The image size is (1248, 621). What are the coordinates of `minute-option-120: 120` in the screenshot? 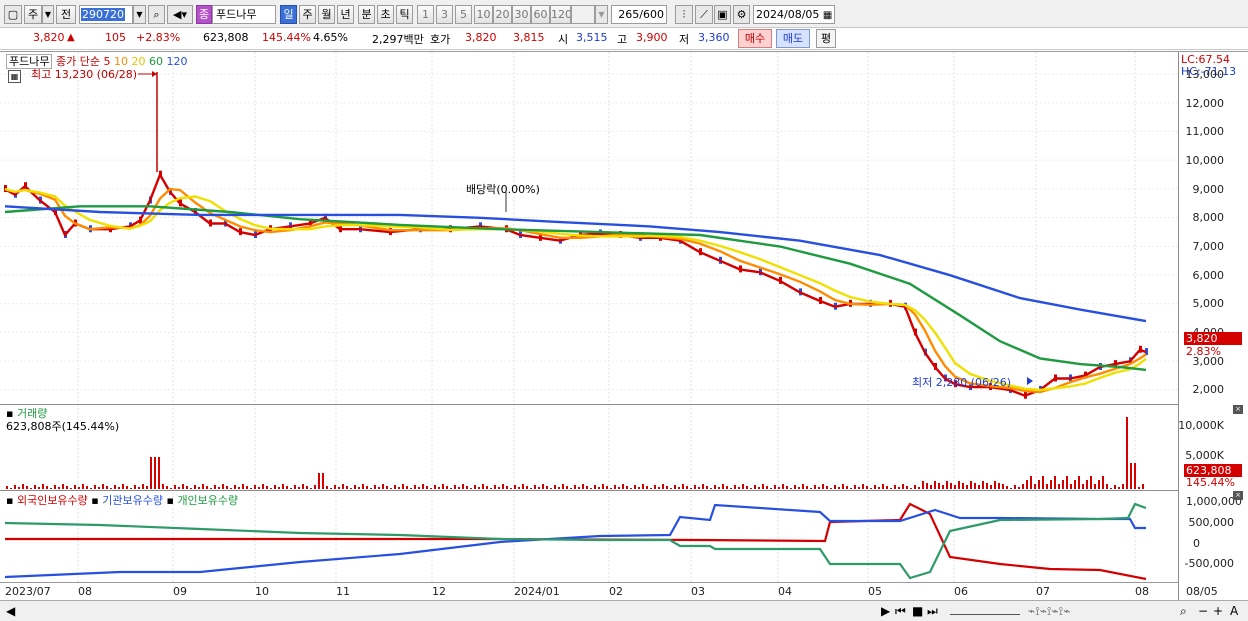 It's located at (560, 14).